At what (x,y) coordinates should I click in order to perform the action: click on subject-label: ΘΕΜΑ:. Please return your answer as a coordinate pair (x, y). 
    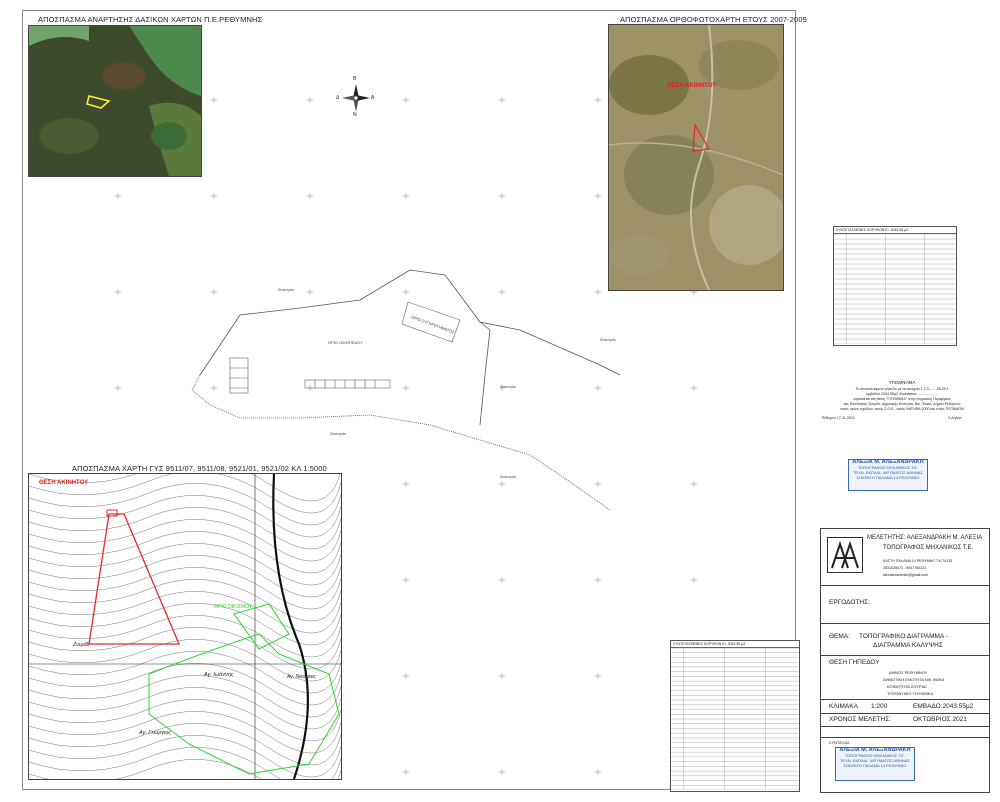
    Looking at the image, I should click on (839, 636).